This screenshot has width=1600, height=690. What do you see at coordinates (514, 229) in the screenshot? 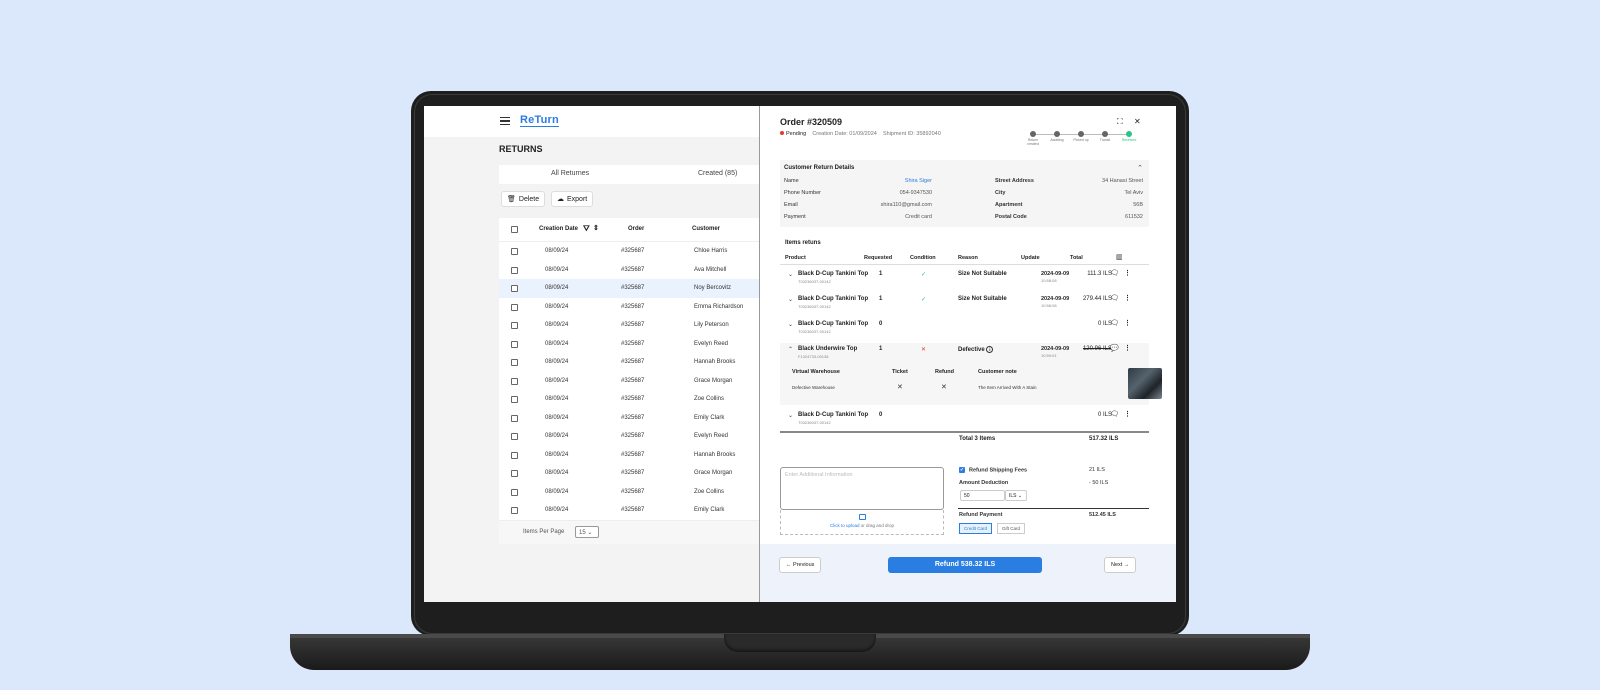
I see `select-all-checkbox` at bounding box center [514, 229].